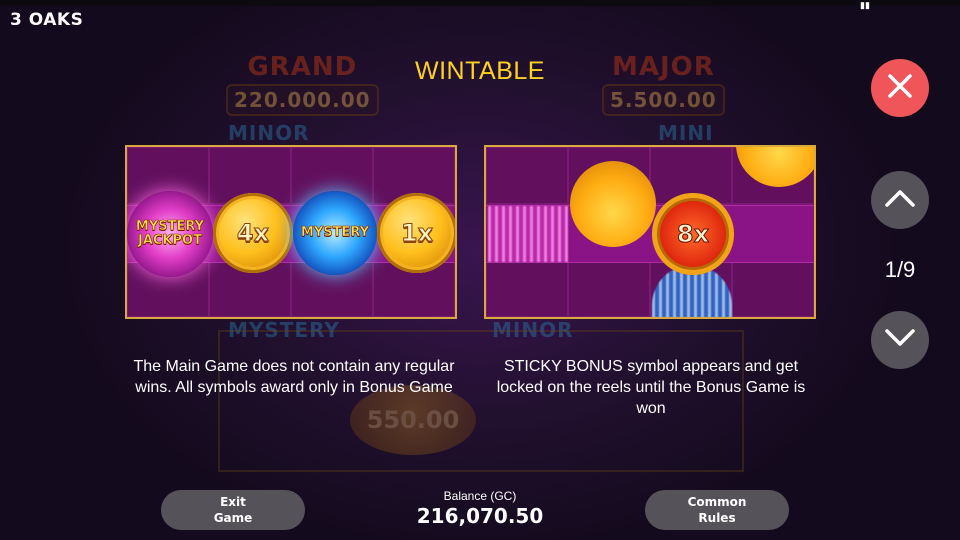 The width and height of the screenshot is (960, 540). I want to click on chevron-up-icon, so click(900, 200).